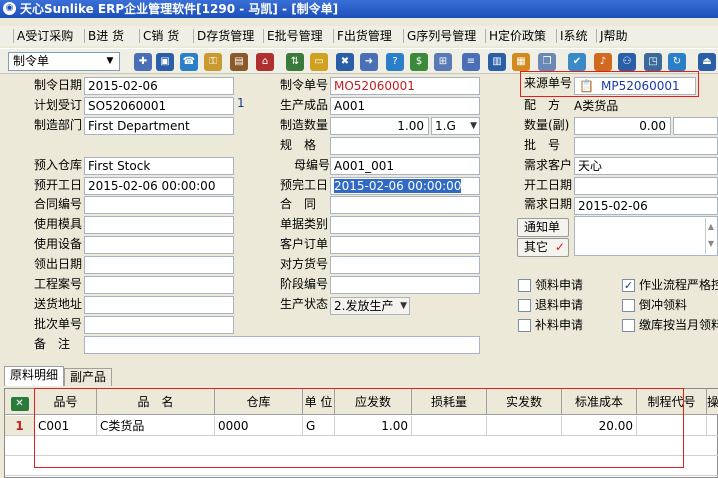 Image resolution: width=718 pixels, height=478 pixels. Describe the element at coordinates (419, 62) in the screenshot. I see `money-icon: $` at that location.